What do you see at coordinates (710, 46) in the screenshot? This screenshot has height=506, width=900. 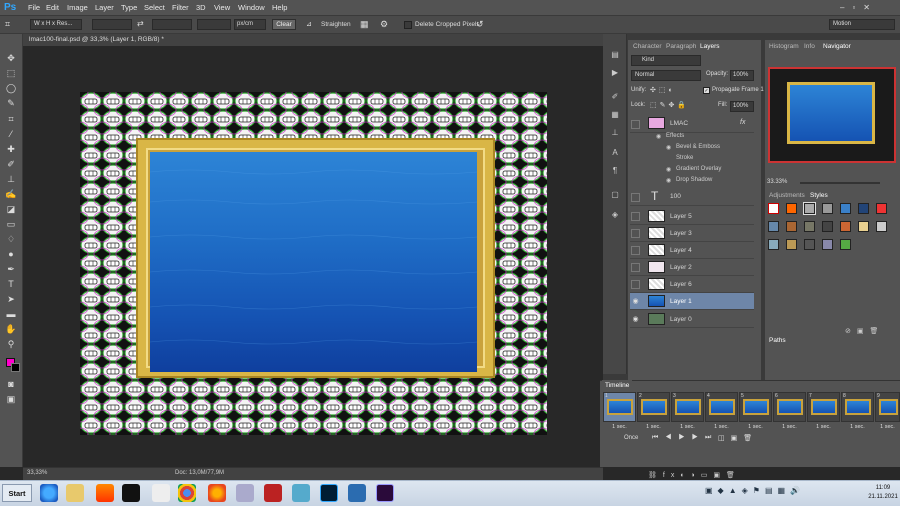 I see `tab-layers: Layers` at bounding box center [710, 46].